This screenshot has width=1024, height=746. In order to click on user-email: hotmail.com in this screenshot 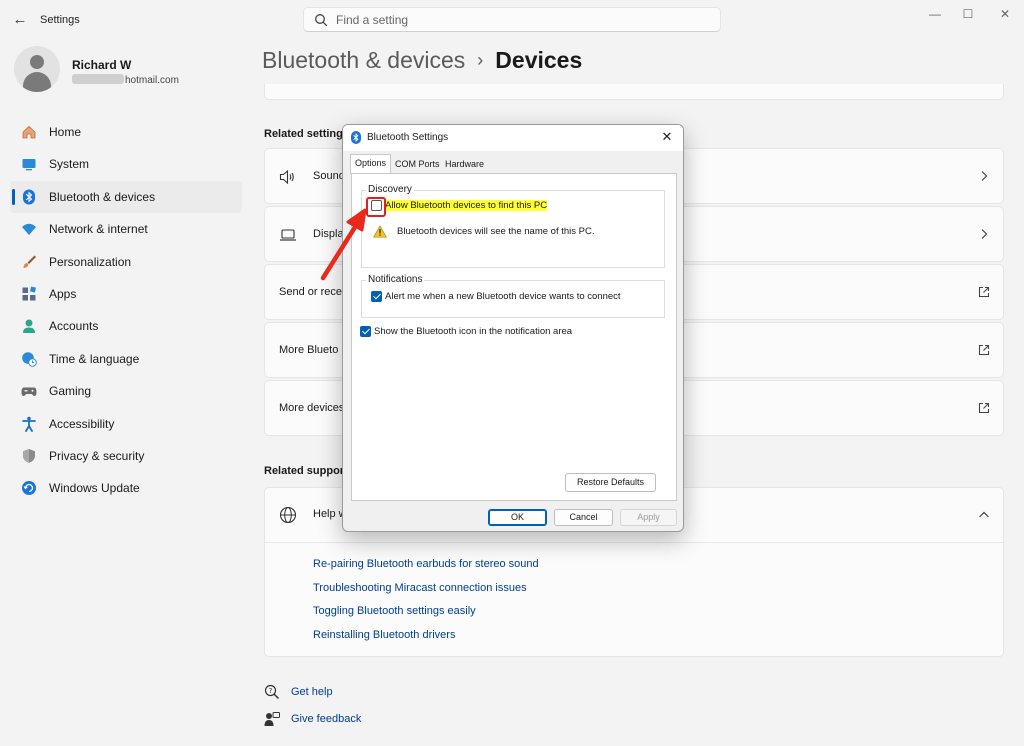, I will do `click(125, 80)`.